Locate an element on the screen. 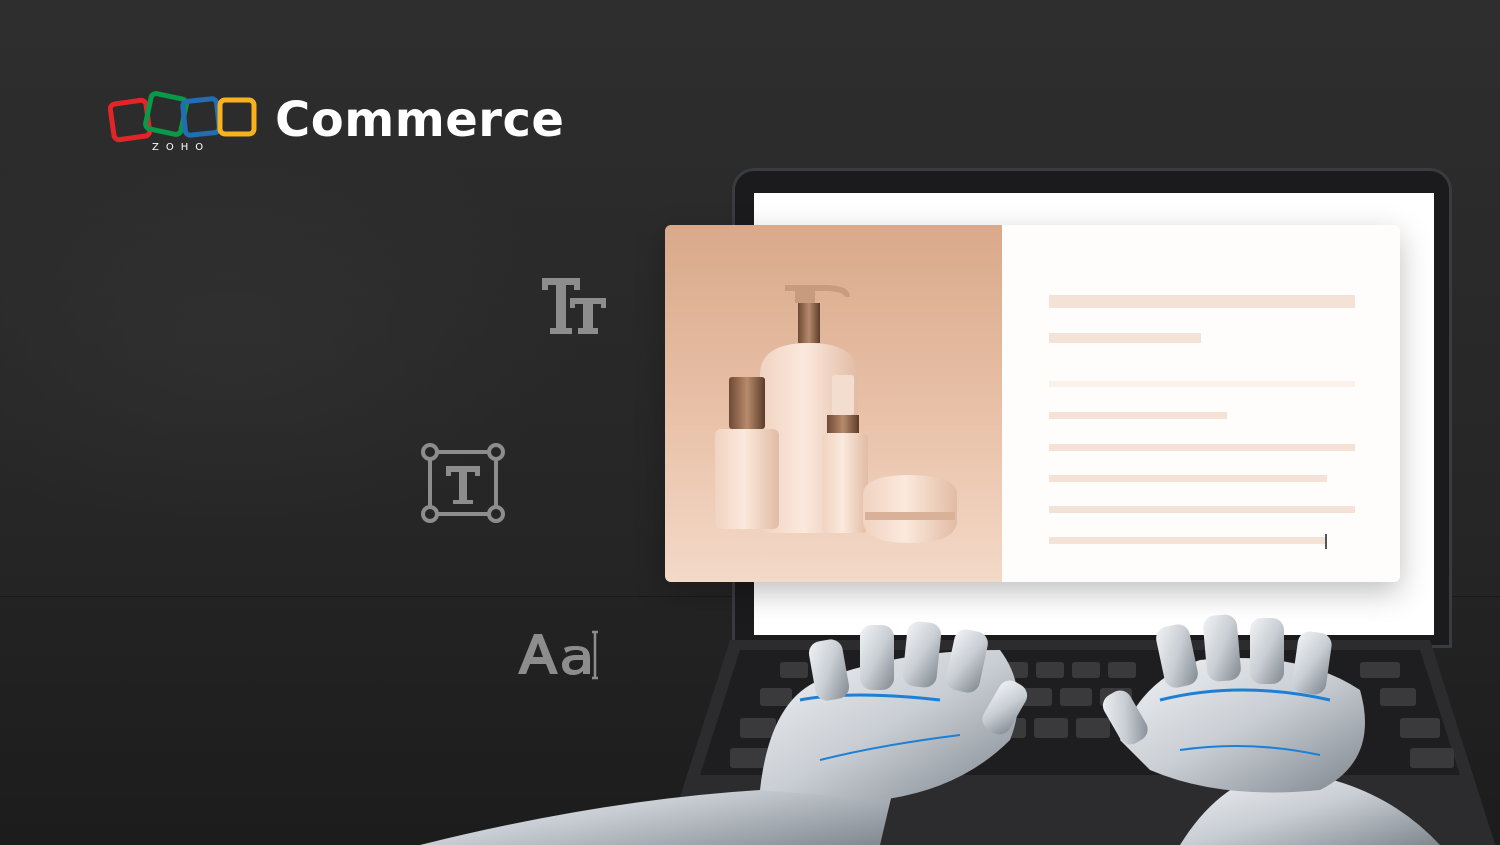 The image size is (1500, 845). product-description-panel is located at coordinates (1201, 403).